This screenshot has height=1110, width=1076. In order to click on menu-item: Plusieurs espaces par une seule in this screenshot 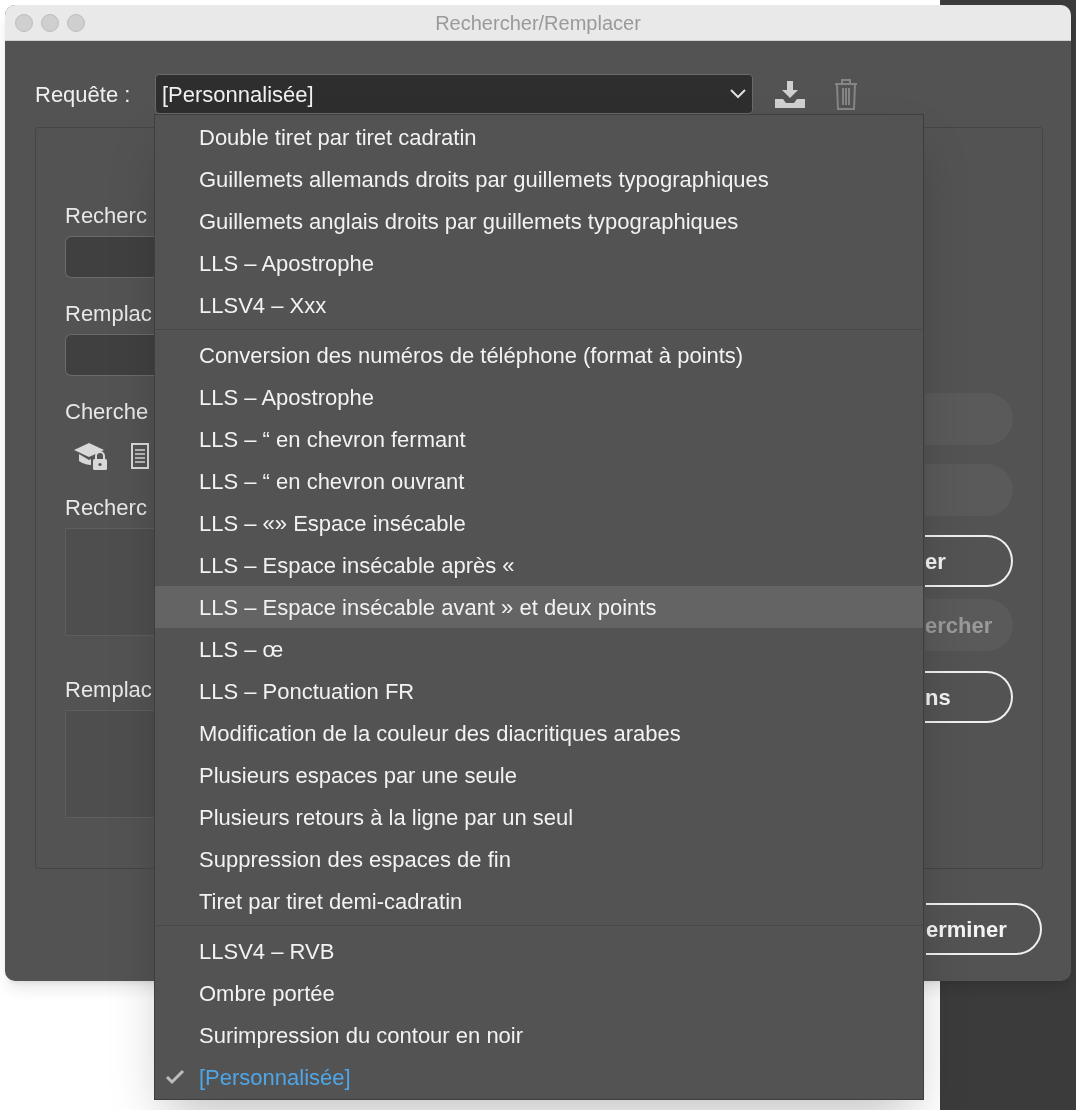, I will do `click(539, 775)`.